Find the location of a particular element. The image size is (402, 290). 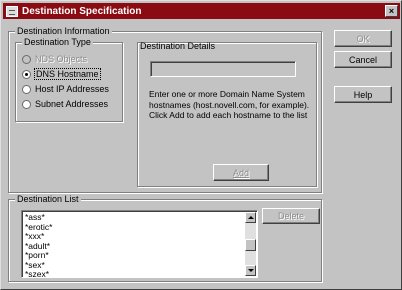

help-button: Help is located at coordinates (363, 94).